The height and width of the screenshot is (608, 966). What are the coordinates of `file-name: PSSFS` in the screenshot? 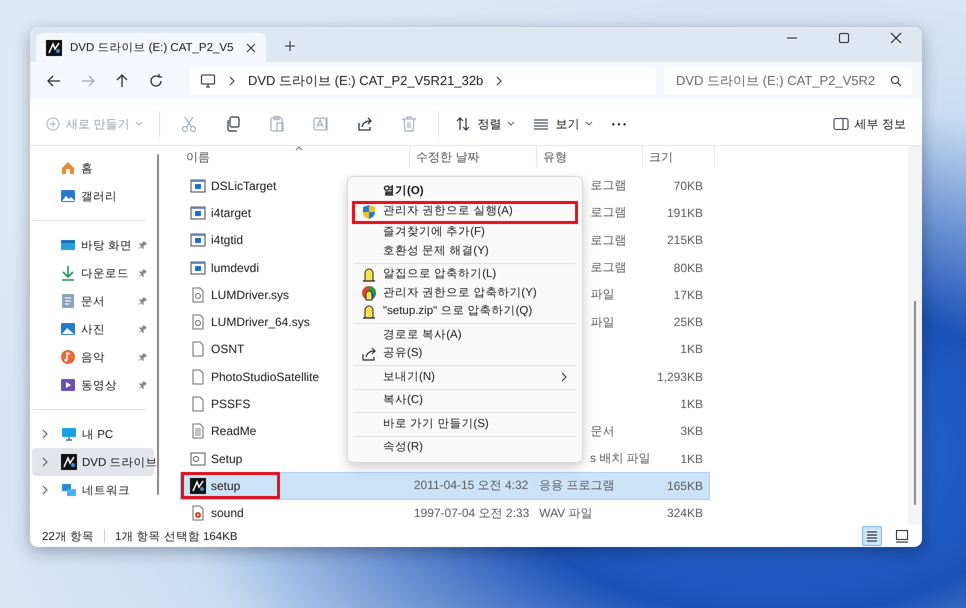 It's located at (230, 404).